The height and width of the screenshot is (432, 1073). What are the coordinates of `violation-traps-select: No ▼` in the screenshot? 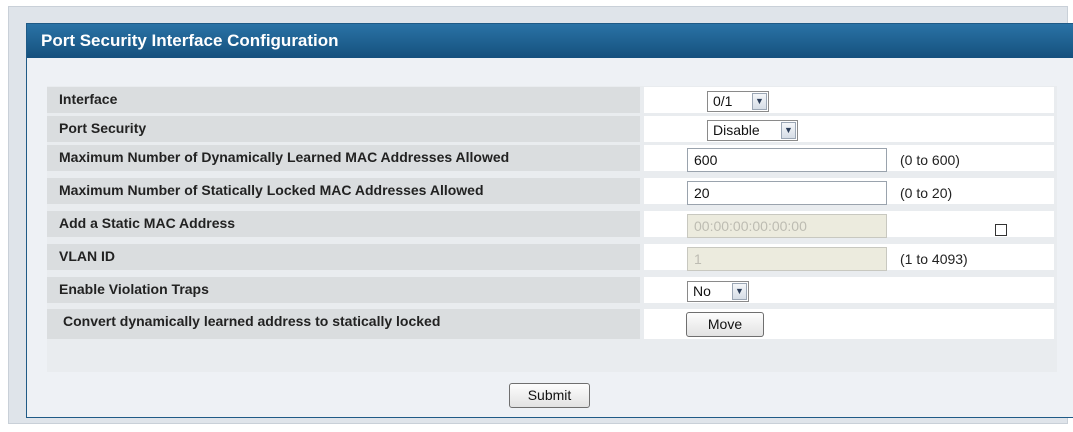 It's located at (718, 291).